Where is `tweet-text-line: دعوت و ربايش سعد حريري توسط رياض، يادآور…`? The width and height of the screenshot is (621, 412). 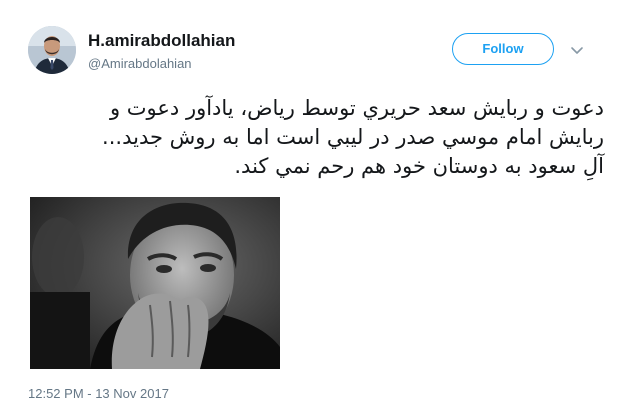
tweet-text-line: دعوت و ربايش سعد حريري توسط رياض، يادآور… is located at coordinates (356, 108).